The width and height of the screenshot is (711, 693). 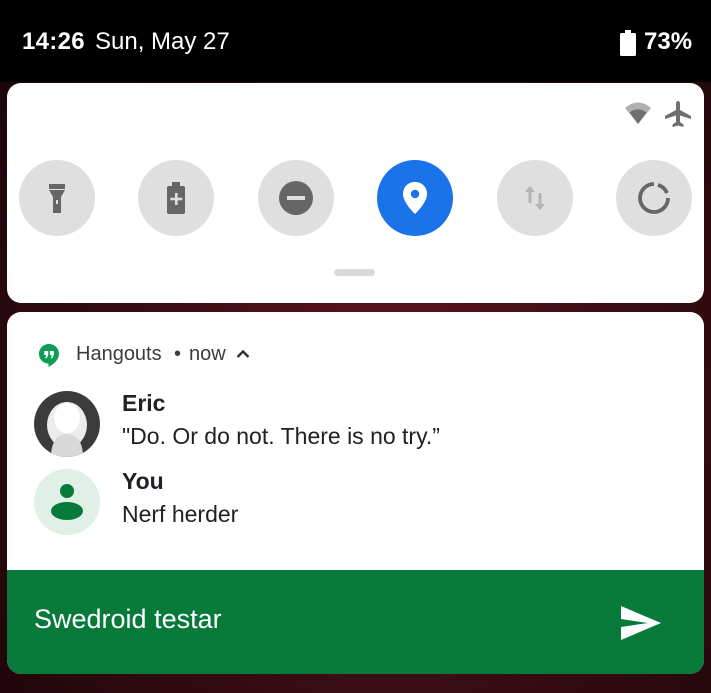 I want to click on location-icon, so click(x=415, y=198).